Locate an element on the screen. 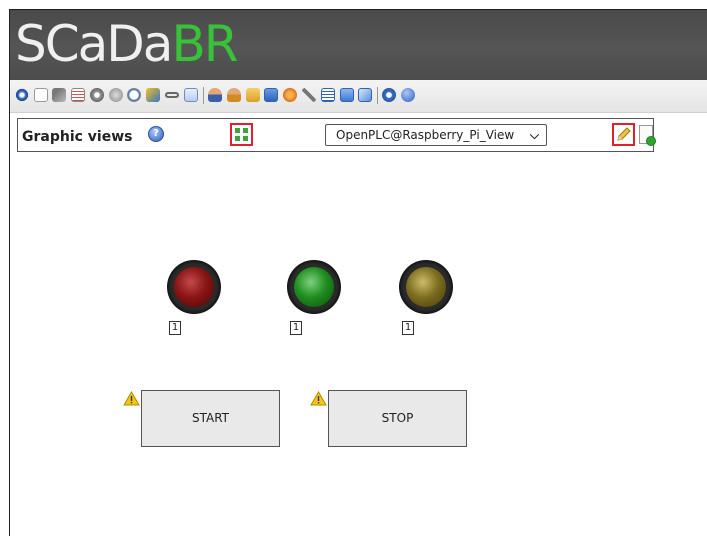 This screenshot has height=536, width=707. page-title: Graphic views is located at coordinates (77, 137).